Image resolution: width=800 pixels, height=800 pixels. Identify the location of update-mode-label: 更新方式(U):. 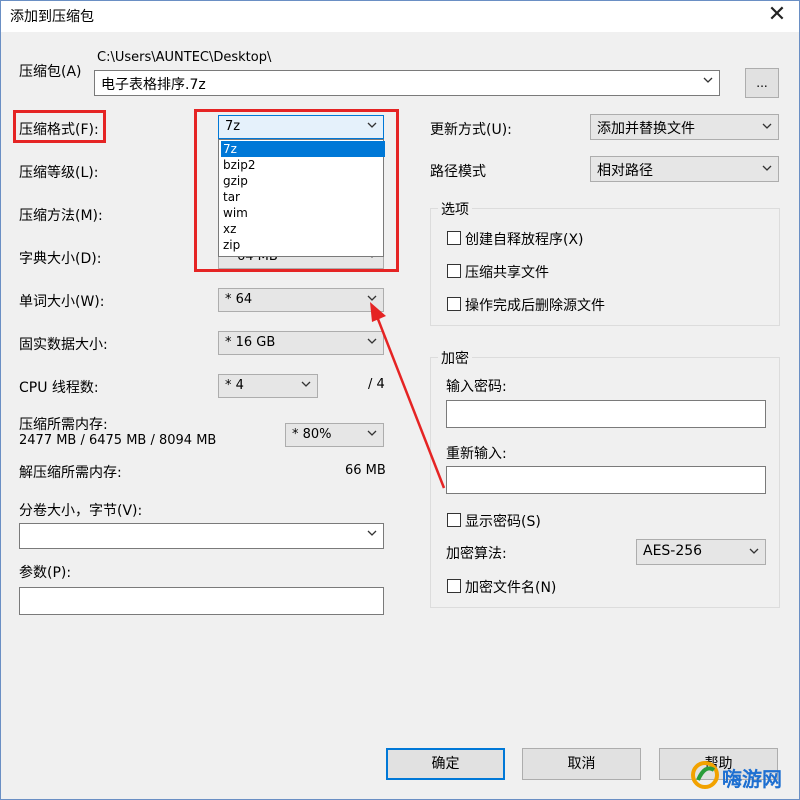
(471, 130).